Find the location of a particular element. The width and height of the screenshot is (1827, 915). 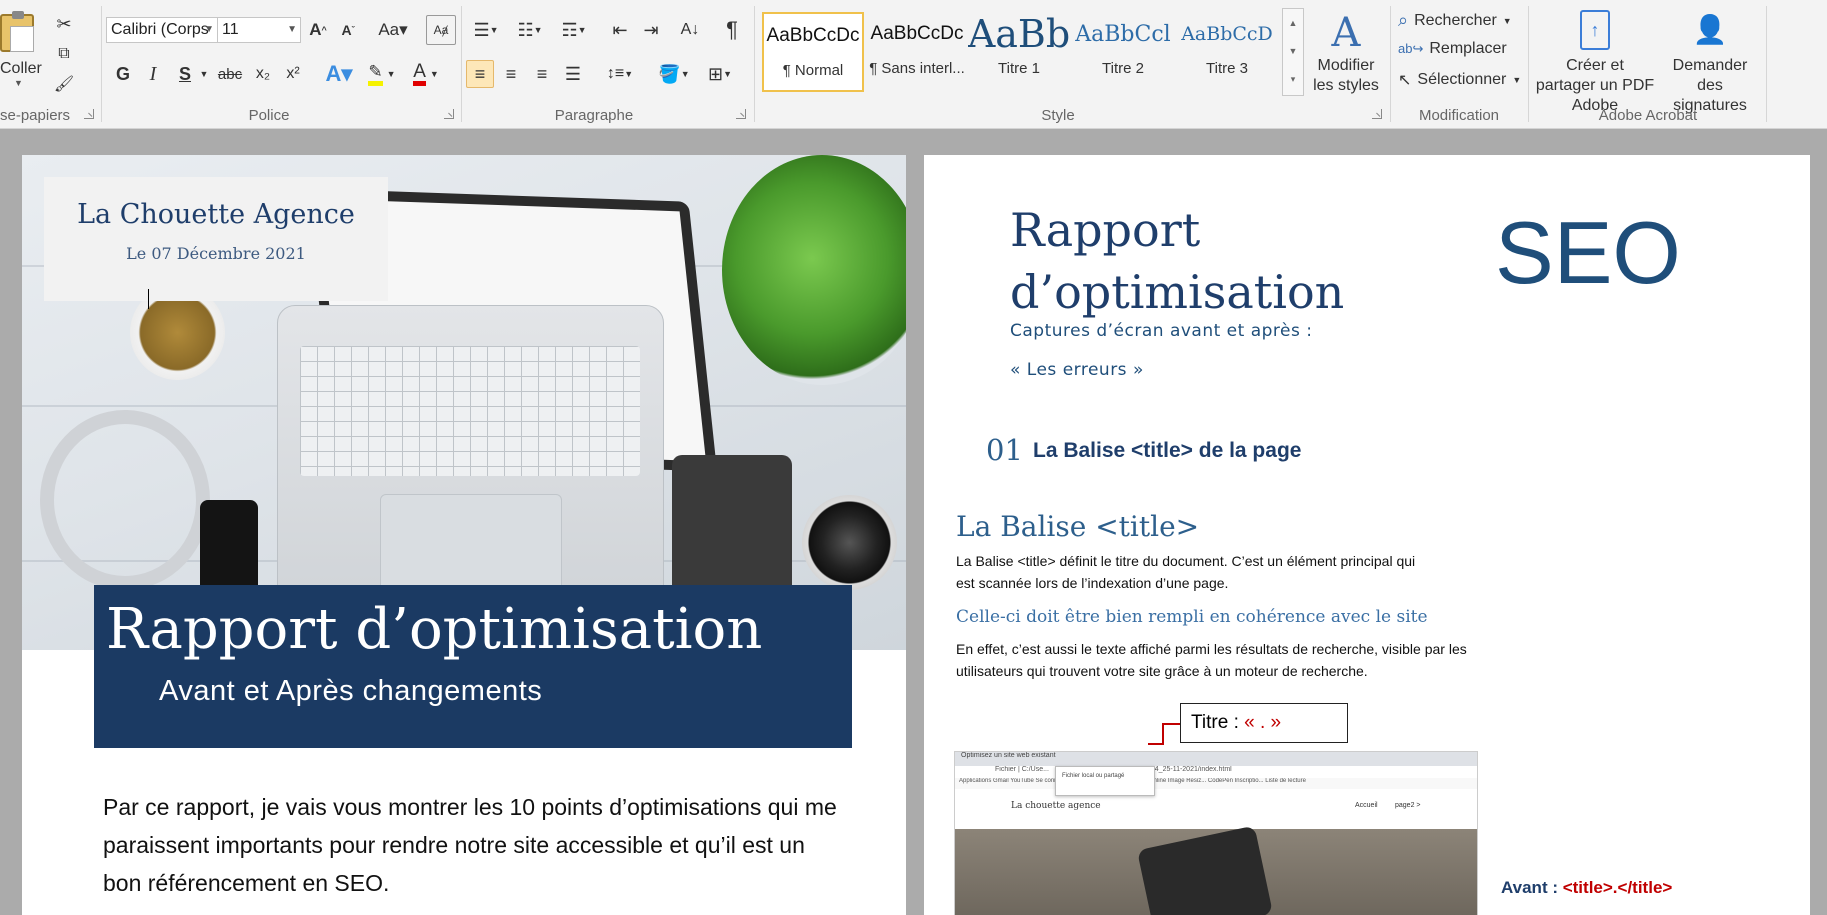

font-name-combo: Calibri (Corps ▼ is located at coordinates (162, 30).